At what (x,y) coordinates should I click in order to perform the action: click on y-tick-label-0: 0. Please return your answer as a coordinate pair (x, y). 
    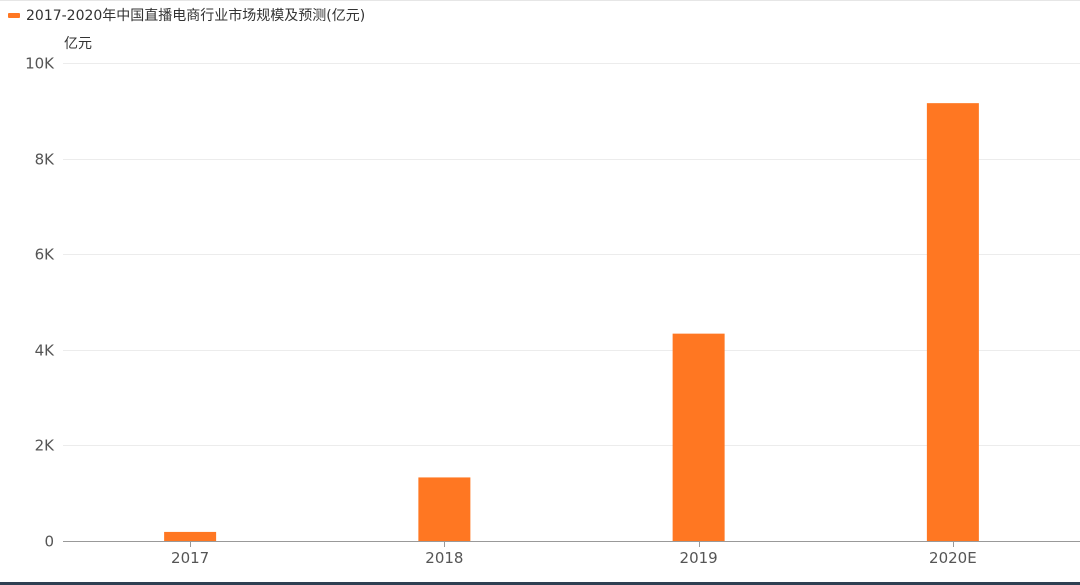
    Looking at the image, I should click on (49, 542).